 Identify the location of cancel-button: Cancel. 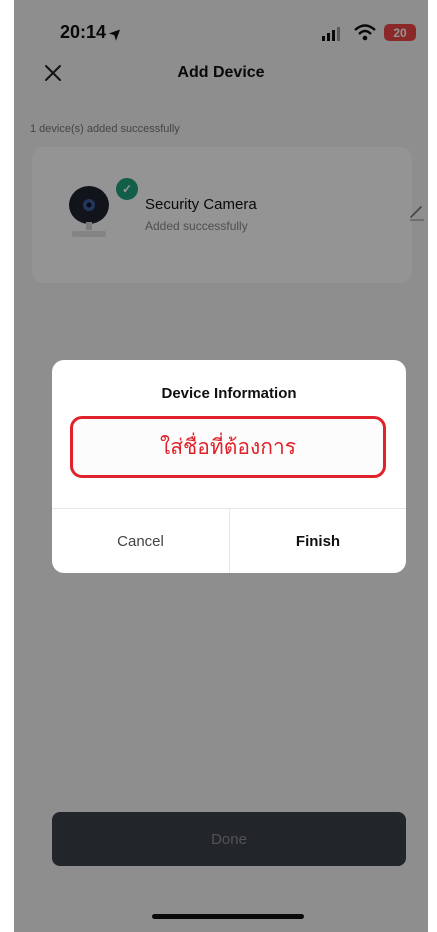
(140, 541).